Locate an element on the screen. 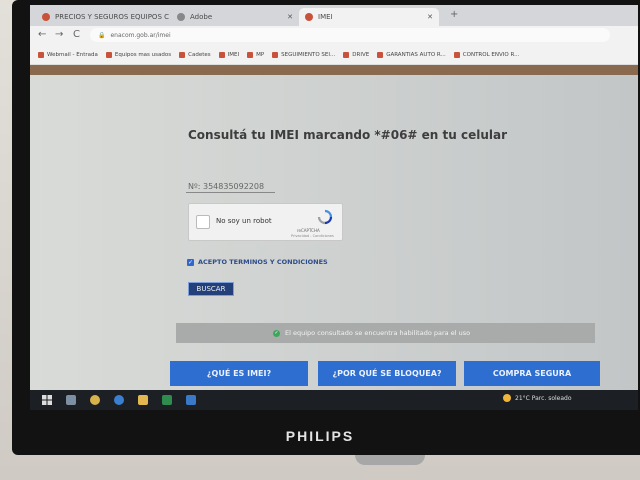 The width and height of the screenshot is (640, 480). address-bar-url: enacom.gob.ar/imei is located at coordinates (140, 35).